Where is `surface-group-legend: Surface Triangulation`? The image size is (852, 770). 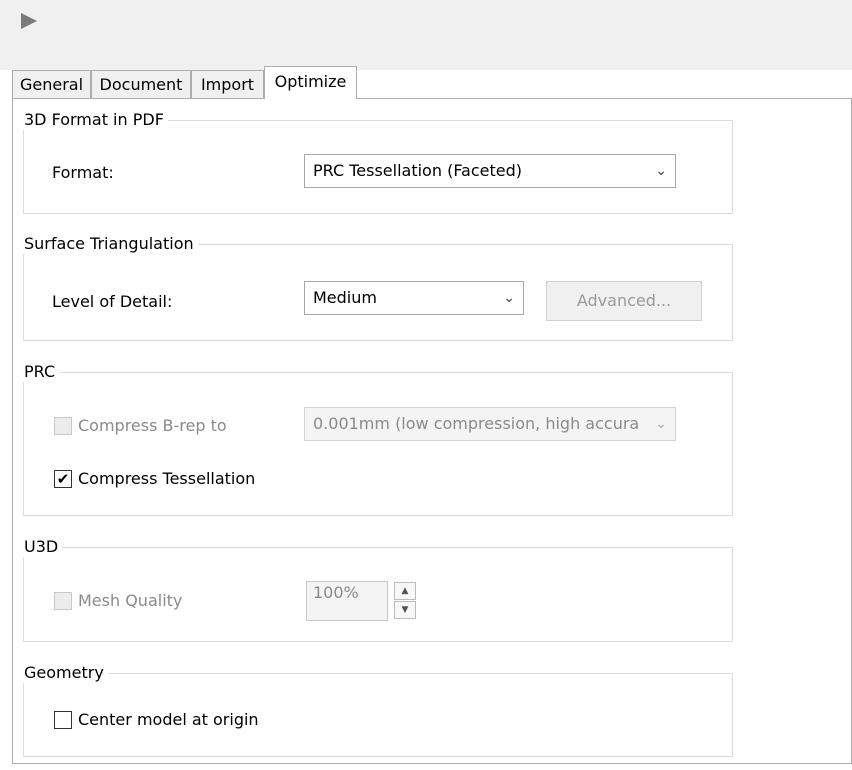
surface-group-legend: Surface Triangulation is located at coordinates (110, 244).